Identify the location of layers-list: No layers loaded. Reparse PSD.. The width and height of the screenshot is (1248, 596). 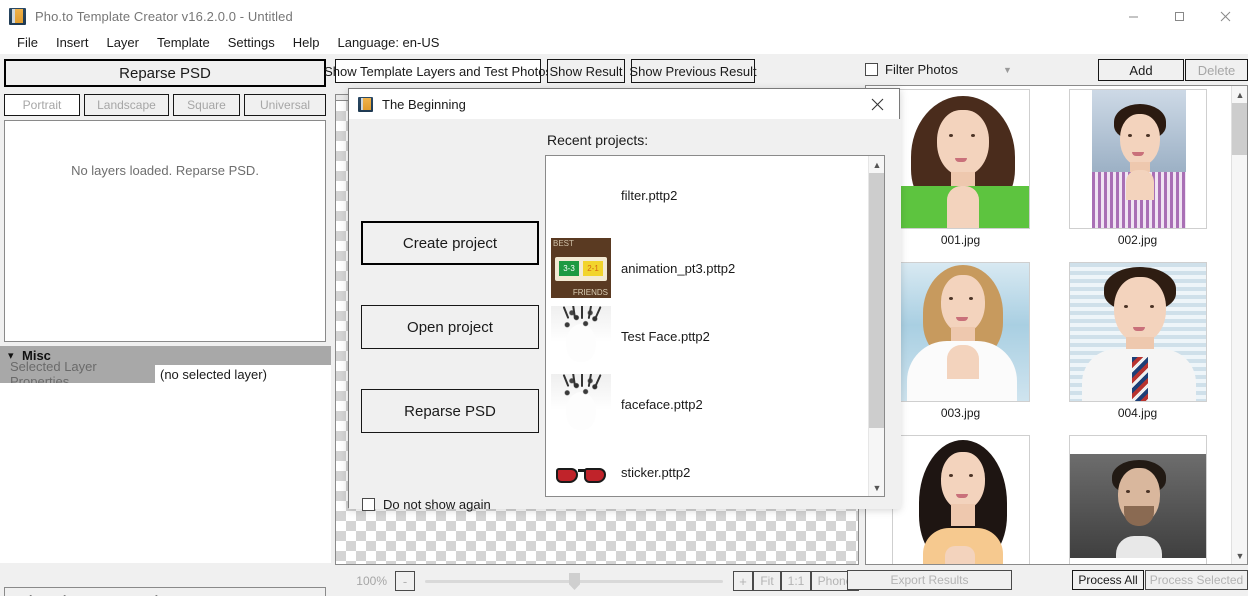
(165, 231).